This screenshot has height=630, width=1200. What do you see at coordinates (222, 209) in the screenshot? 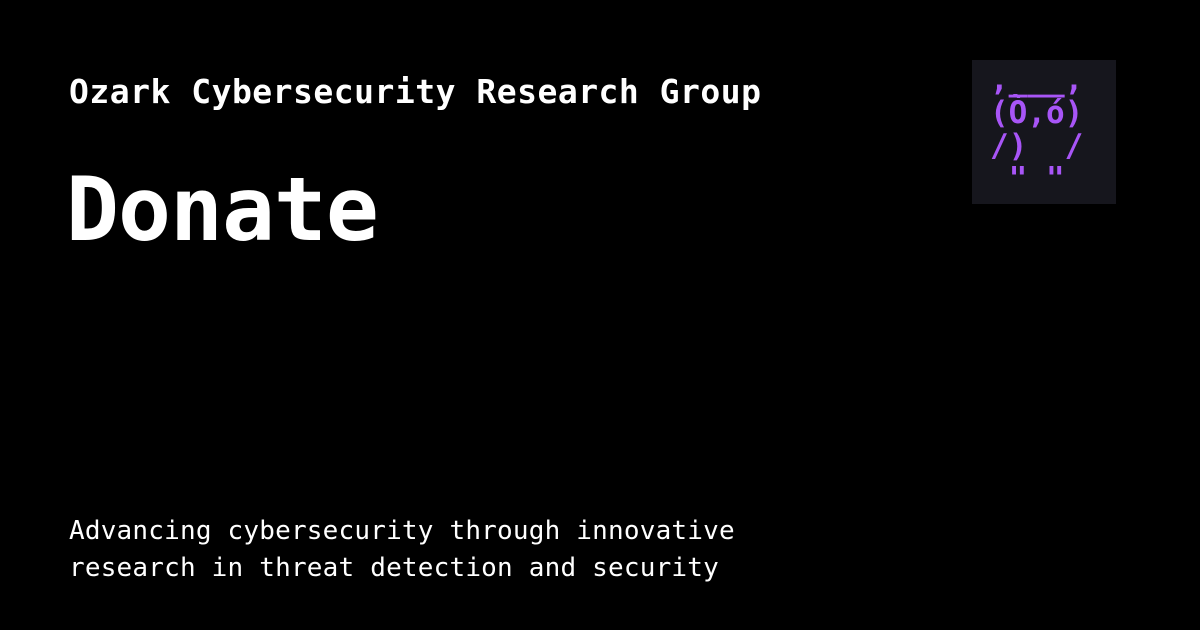
I see `page-title: Donate` at bounding box center [222, 209].